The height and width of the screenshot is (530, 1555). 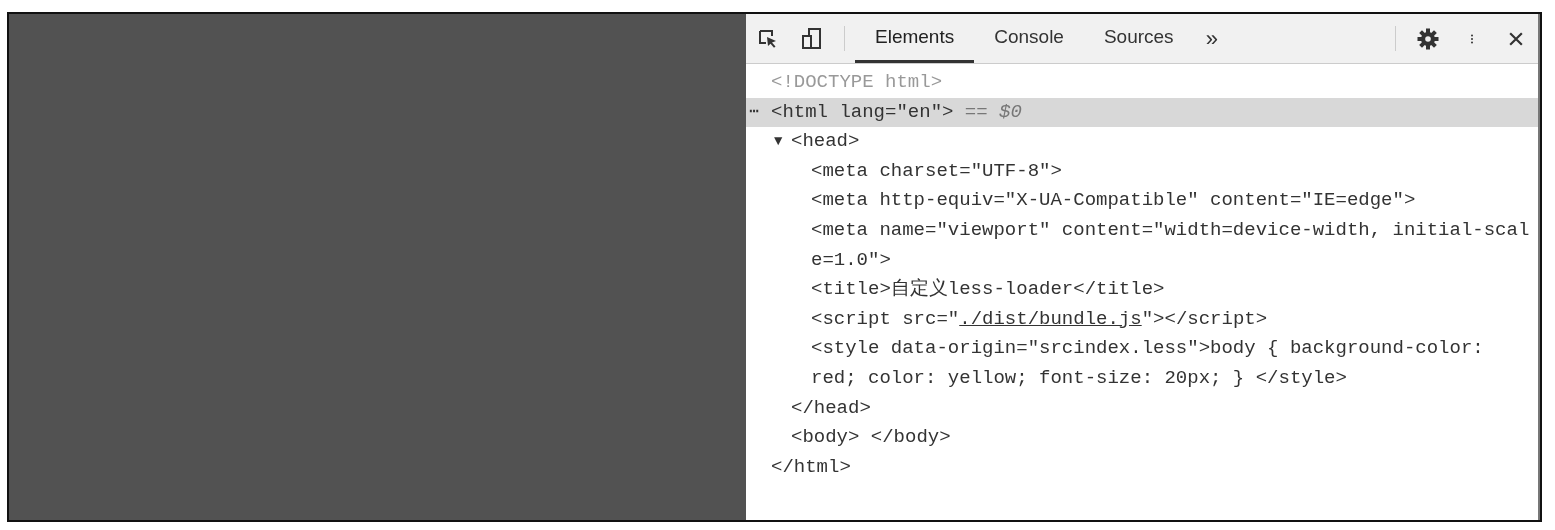 I want to click on more-icon: ⋯, so click(x=754, y=112).